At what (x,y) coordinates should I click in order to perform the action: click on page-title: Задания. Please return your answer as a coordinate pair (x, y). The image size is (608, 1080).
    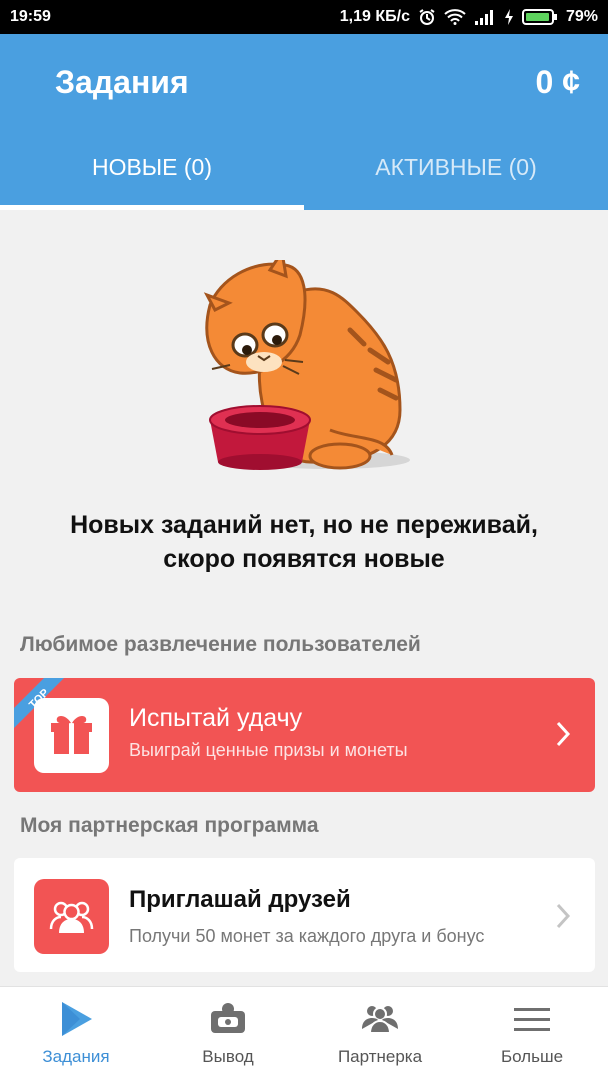
    Looking at the image, I should click on (122, 82).